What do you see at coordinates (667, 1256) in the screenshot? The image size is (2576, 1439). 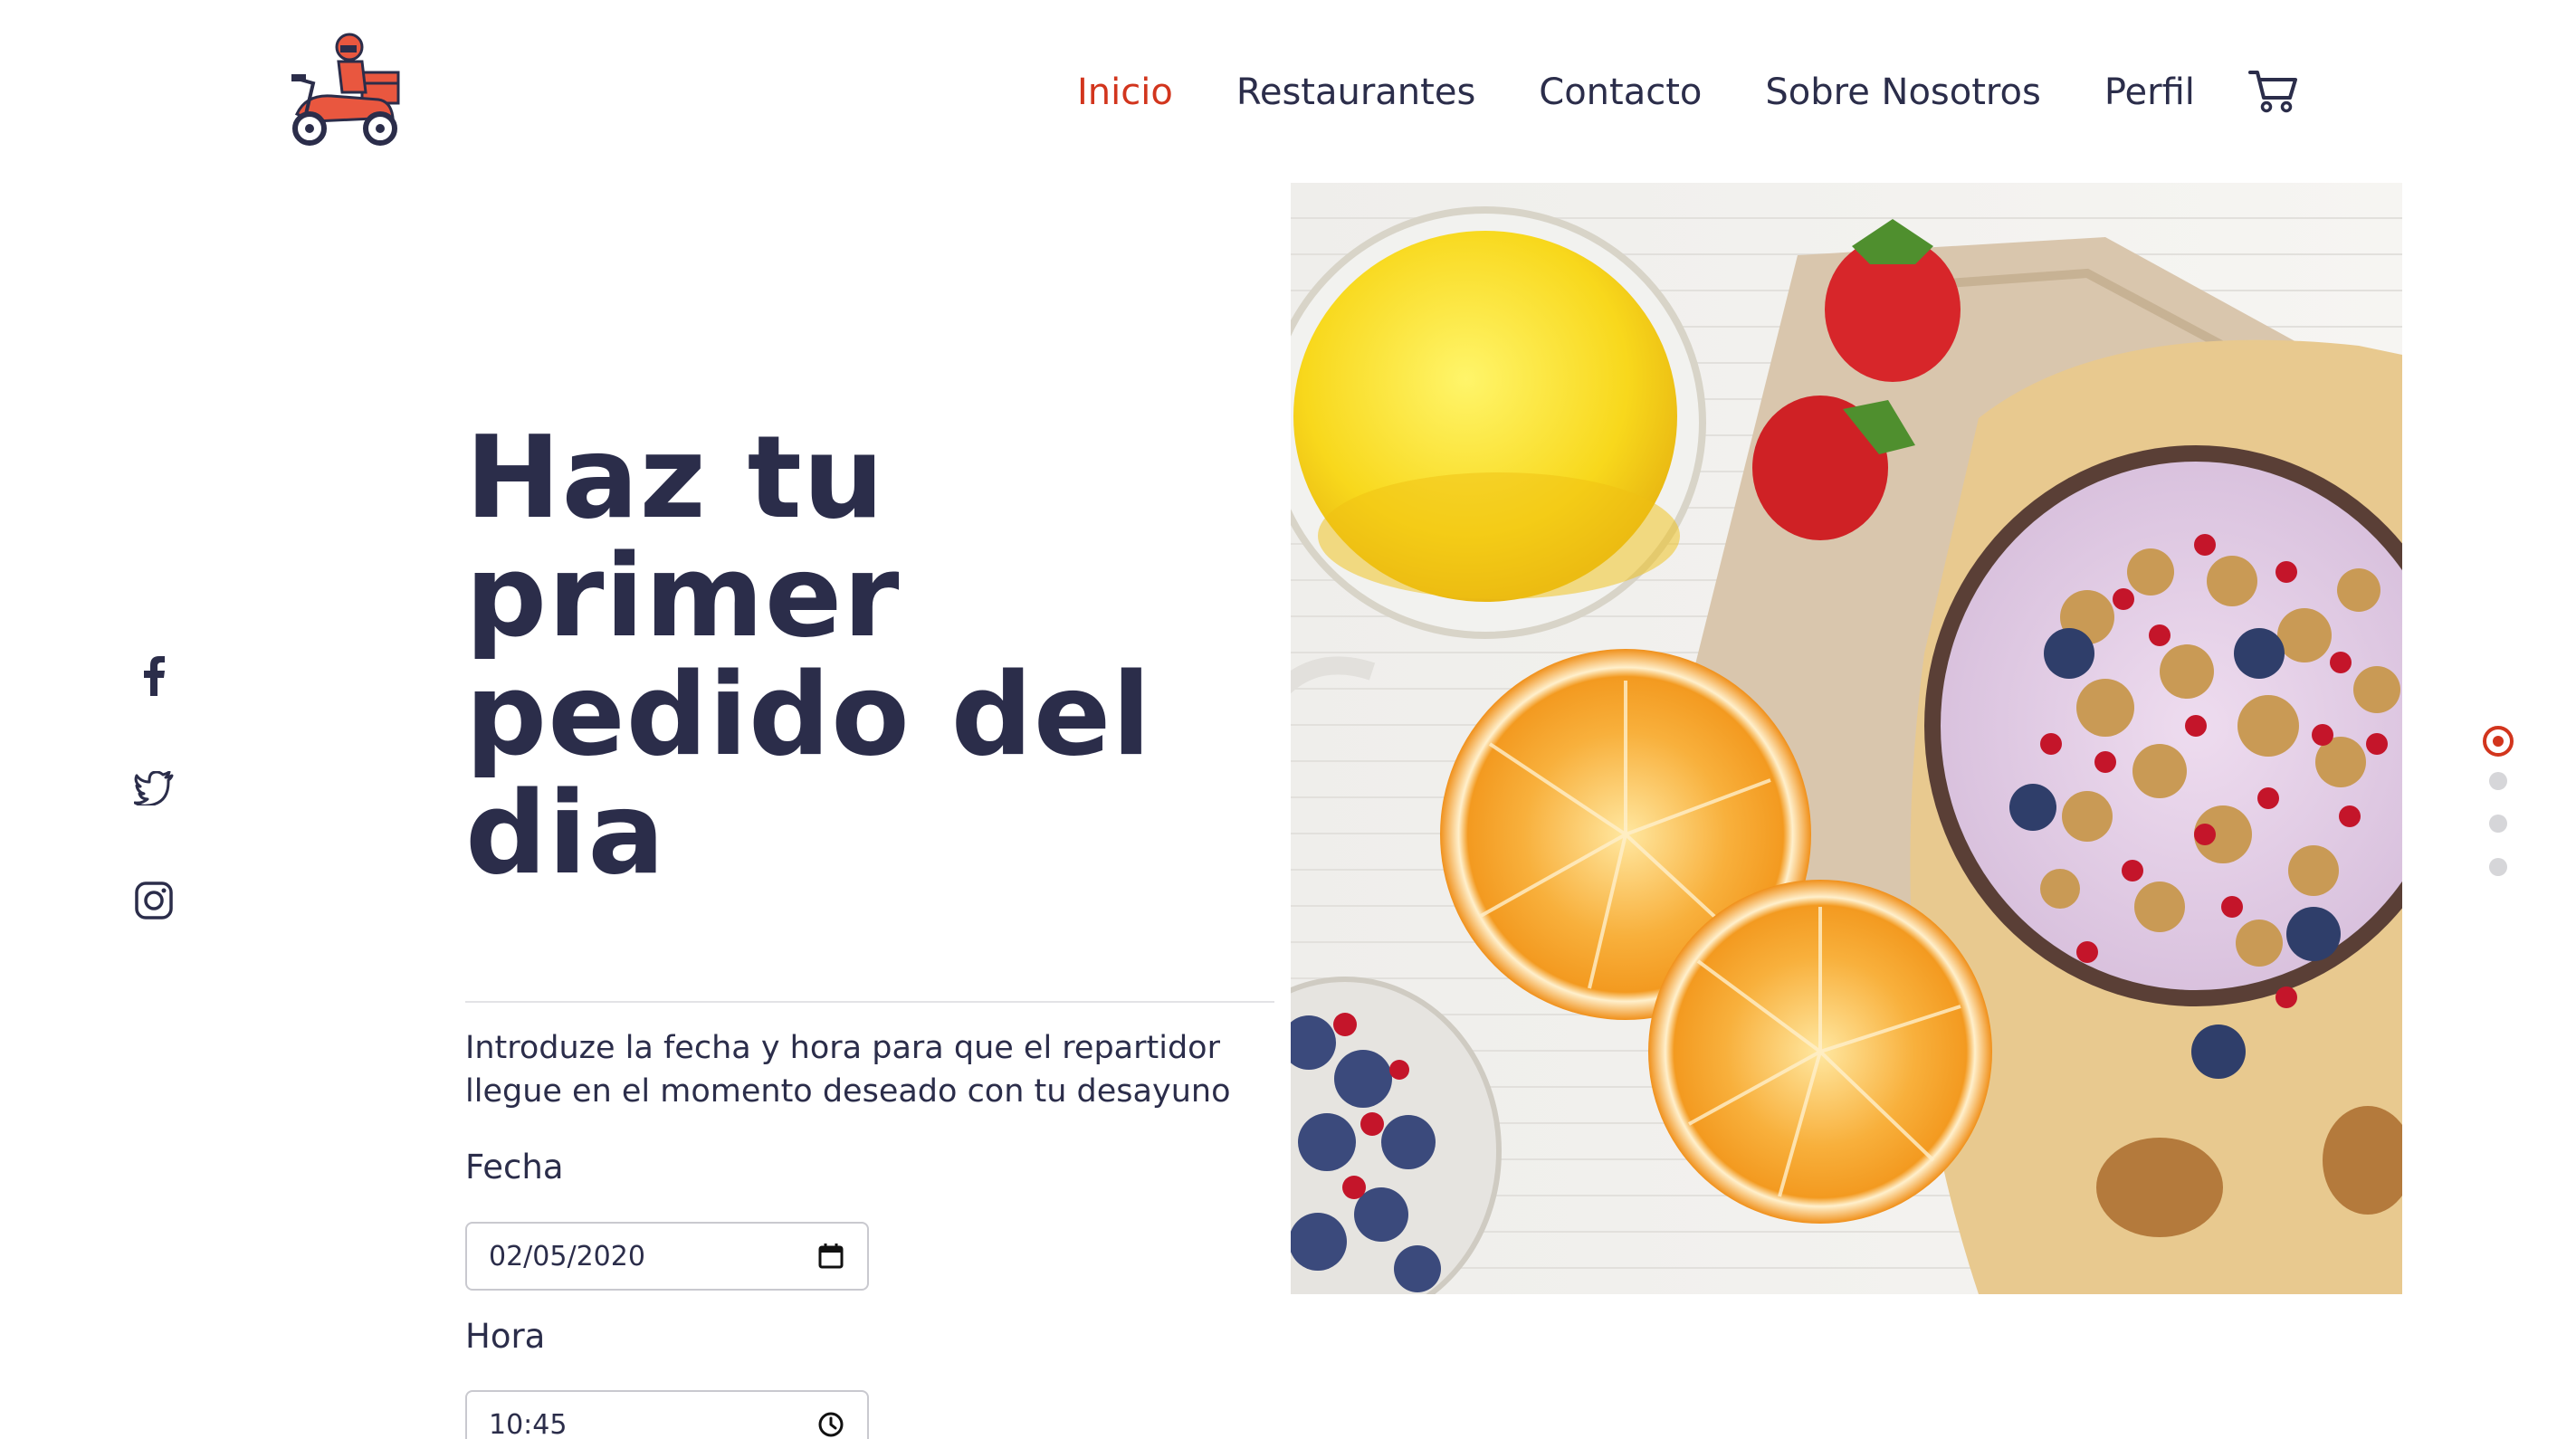 I see `date-input: 02/05/2020` at bounding box center [667, 1256].